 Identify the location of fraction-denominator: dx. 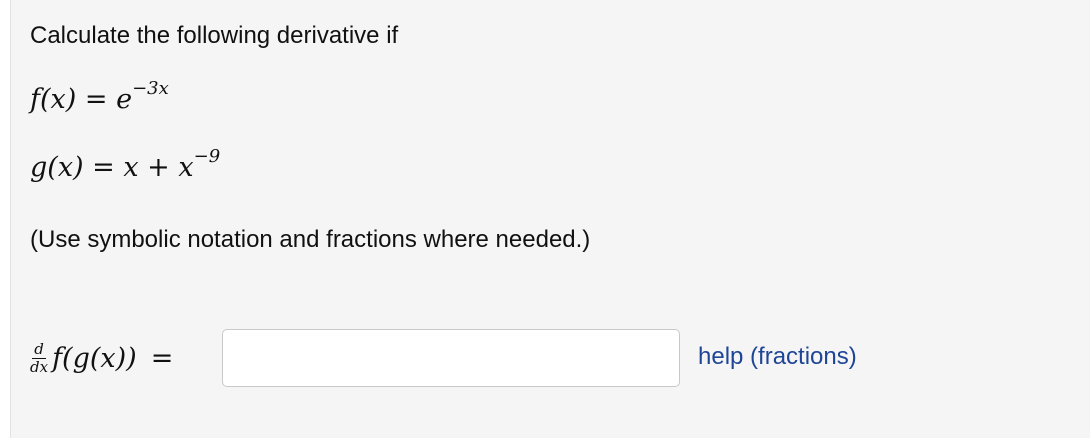
(39, 366).